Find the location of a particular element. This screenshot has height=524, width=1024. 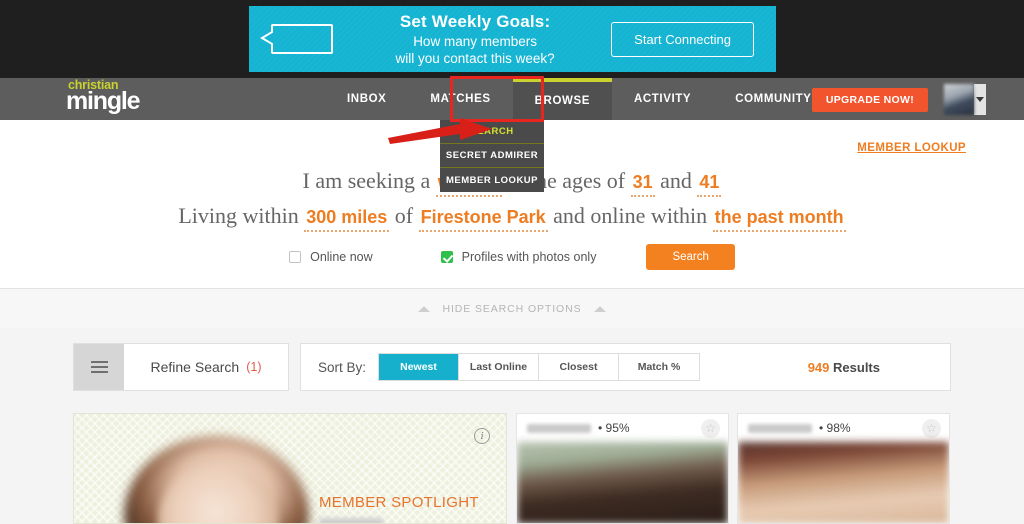

account-menu is located at coordinates (965, 99).